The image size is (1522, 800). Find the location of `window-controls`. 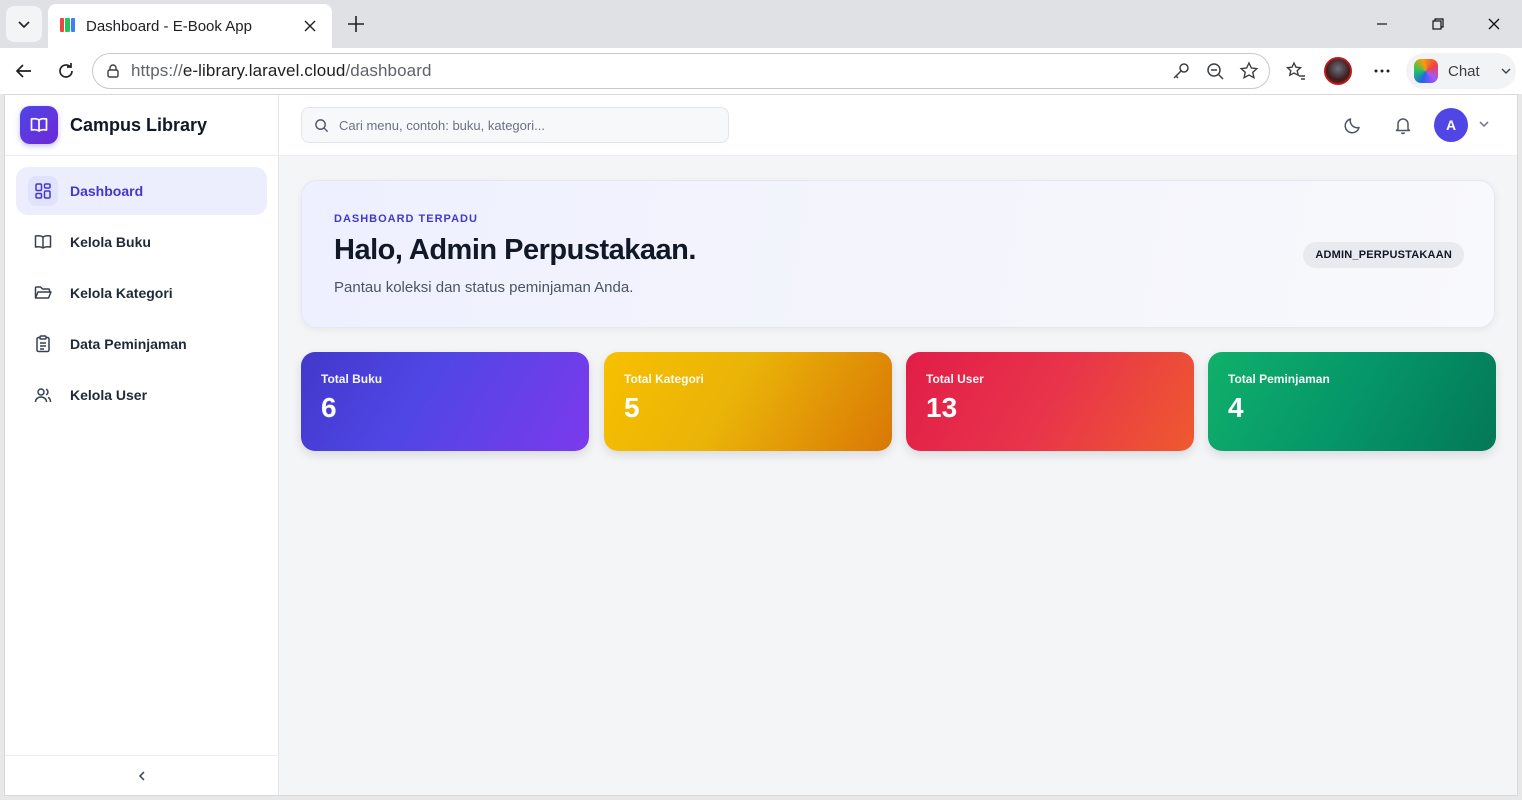

window-controls is located at coordinates (1438, 24).